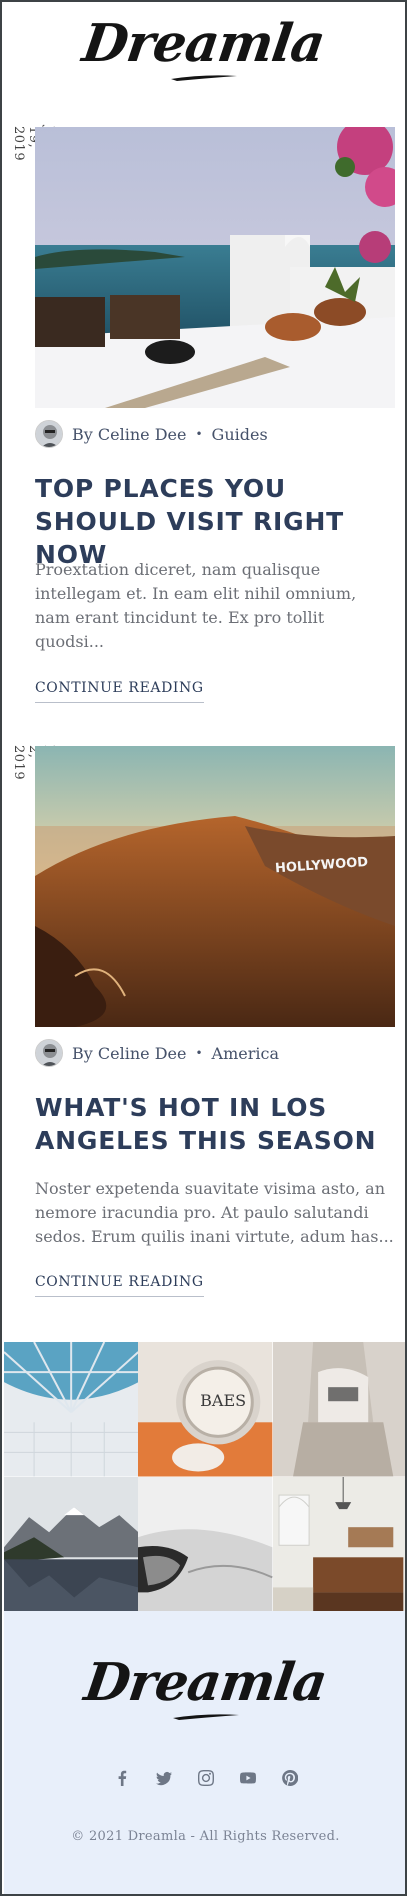  I want to click on social-links, so click(204, 1778).